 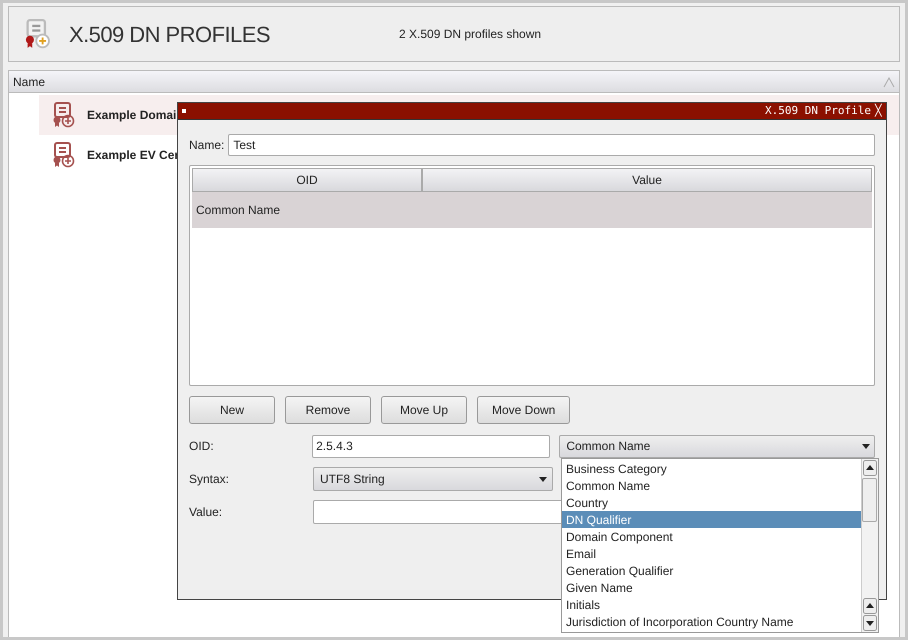 I want to click on dropdown-item: Common Name, so click(x=711, y=485).